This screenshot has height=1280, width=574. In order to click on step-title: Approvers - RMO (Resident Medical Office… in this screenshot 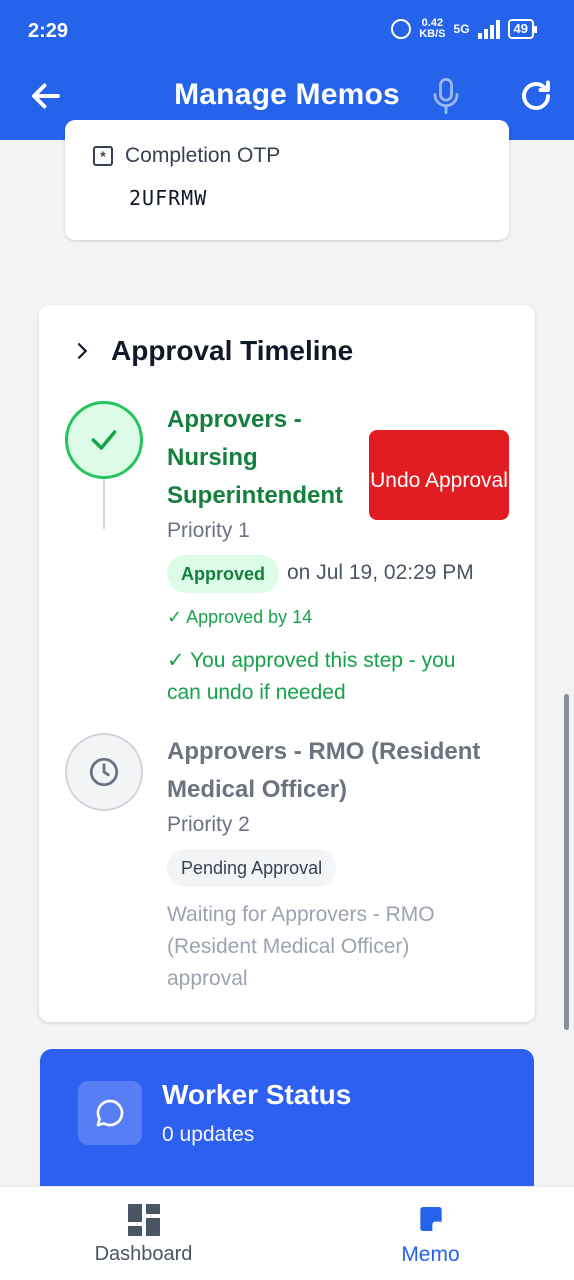, I will do `click(324, 770)`.